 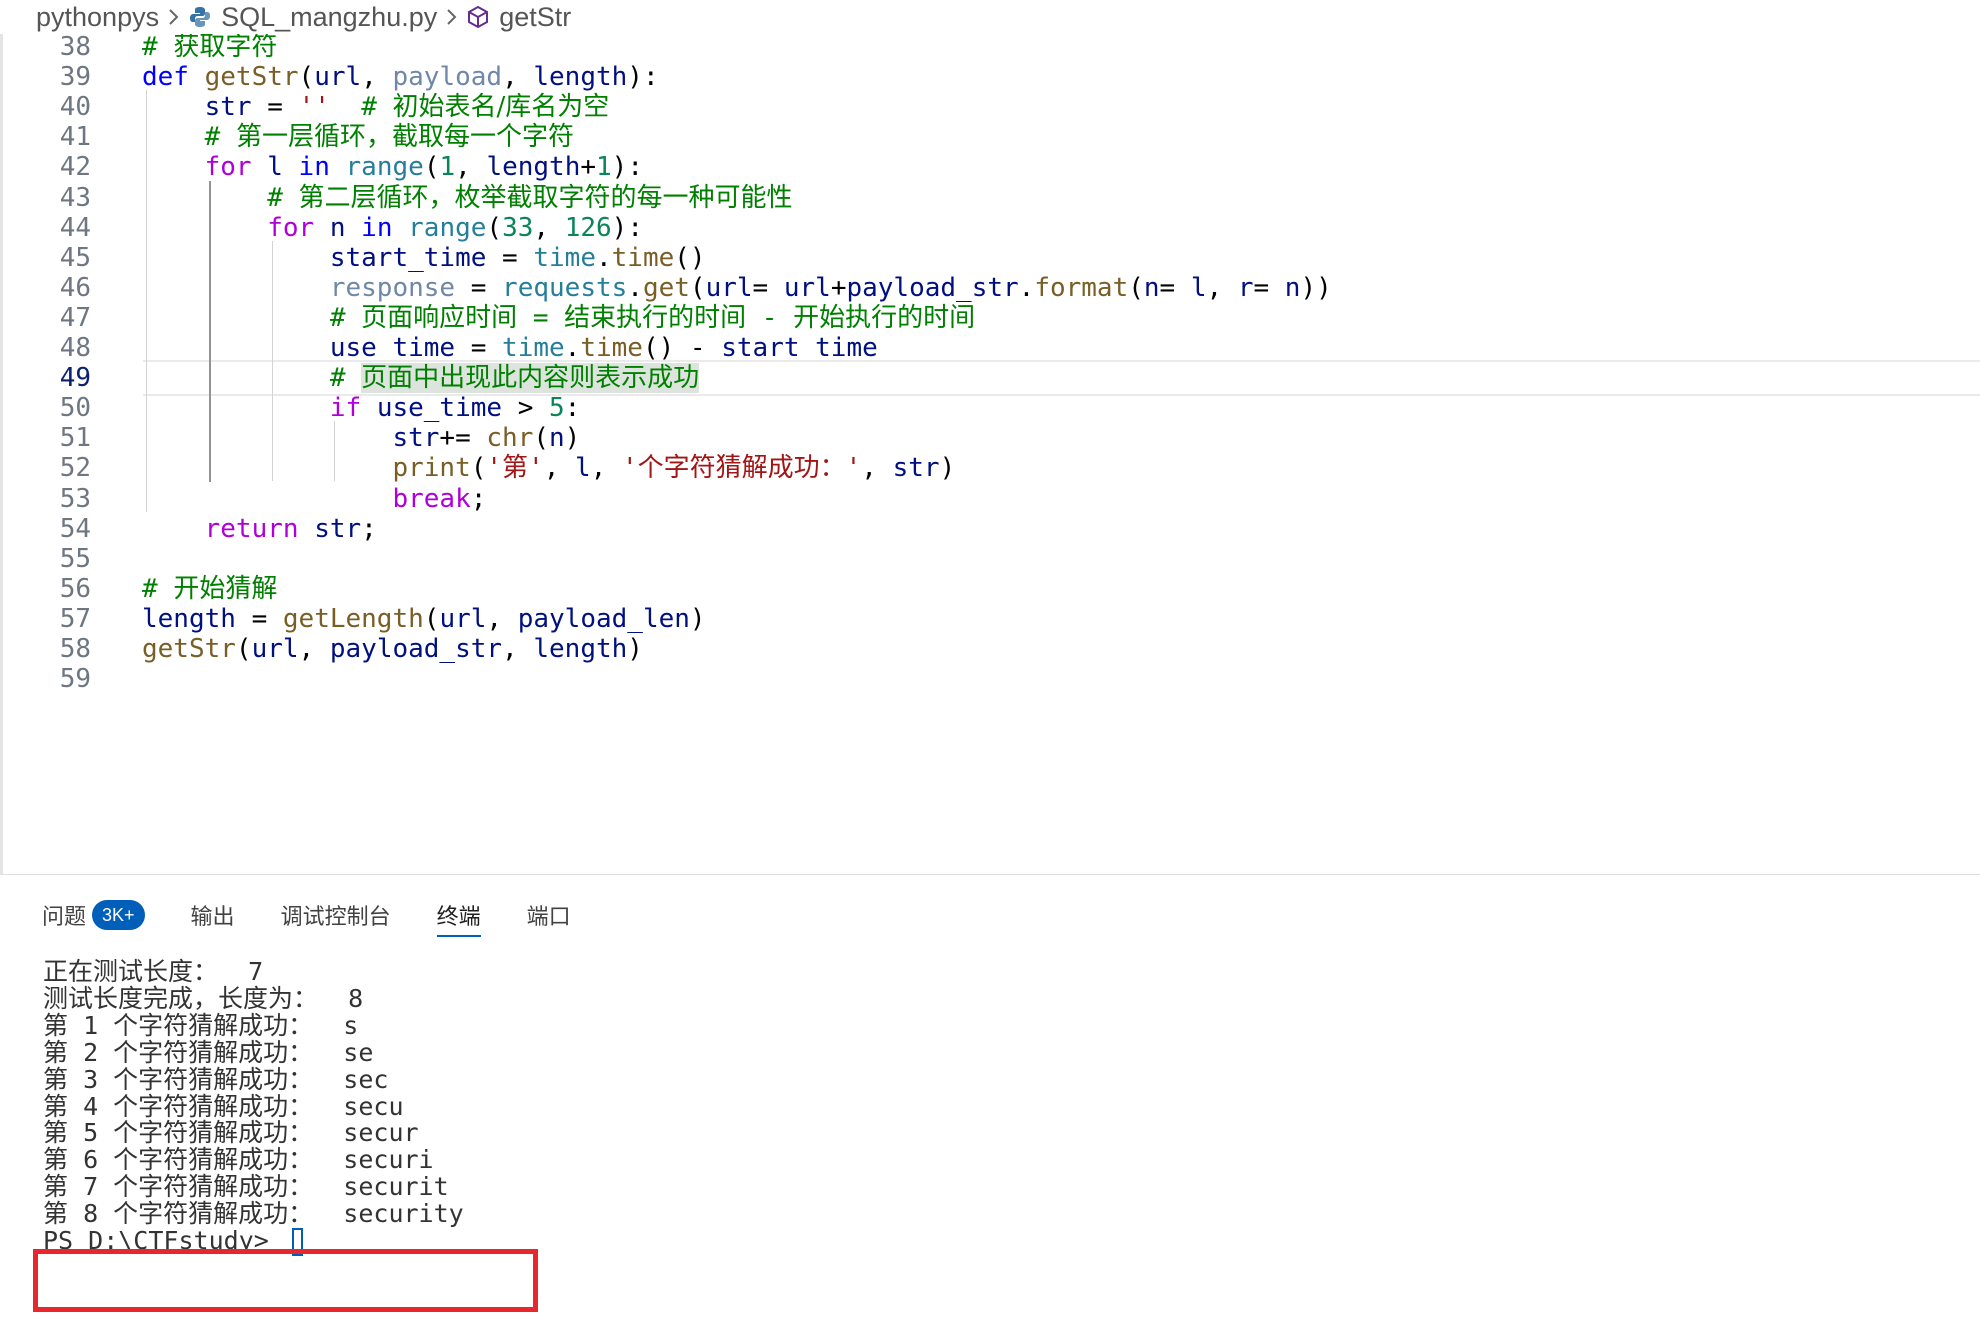 I want to click on breadcrumb-item-file: SQL_mangzhu.py, so click(x=313, y=17).